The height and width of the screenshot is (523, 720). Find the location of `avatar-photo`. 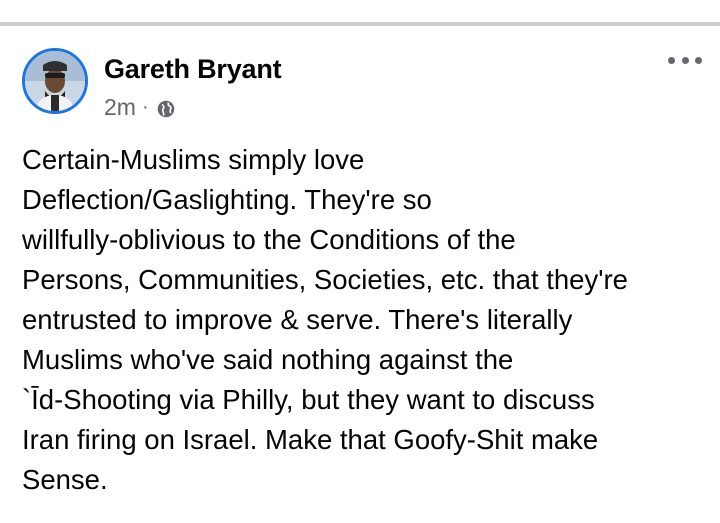

avatar-photo is located at coordinates (55, 81).